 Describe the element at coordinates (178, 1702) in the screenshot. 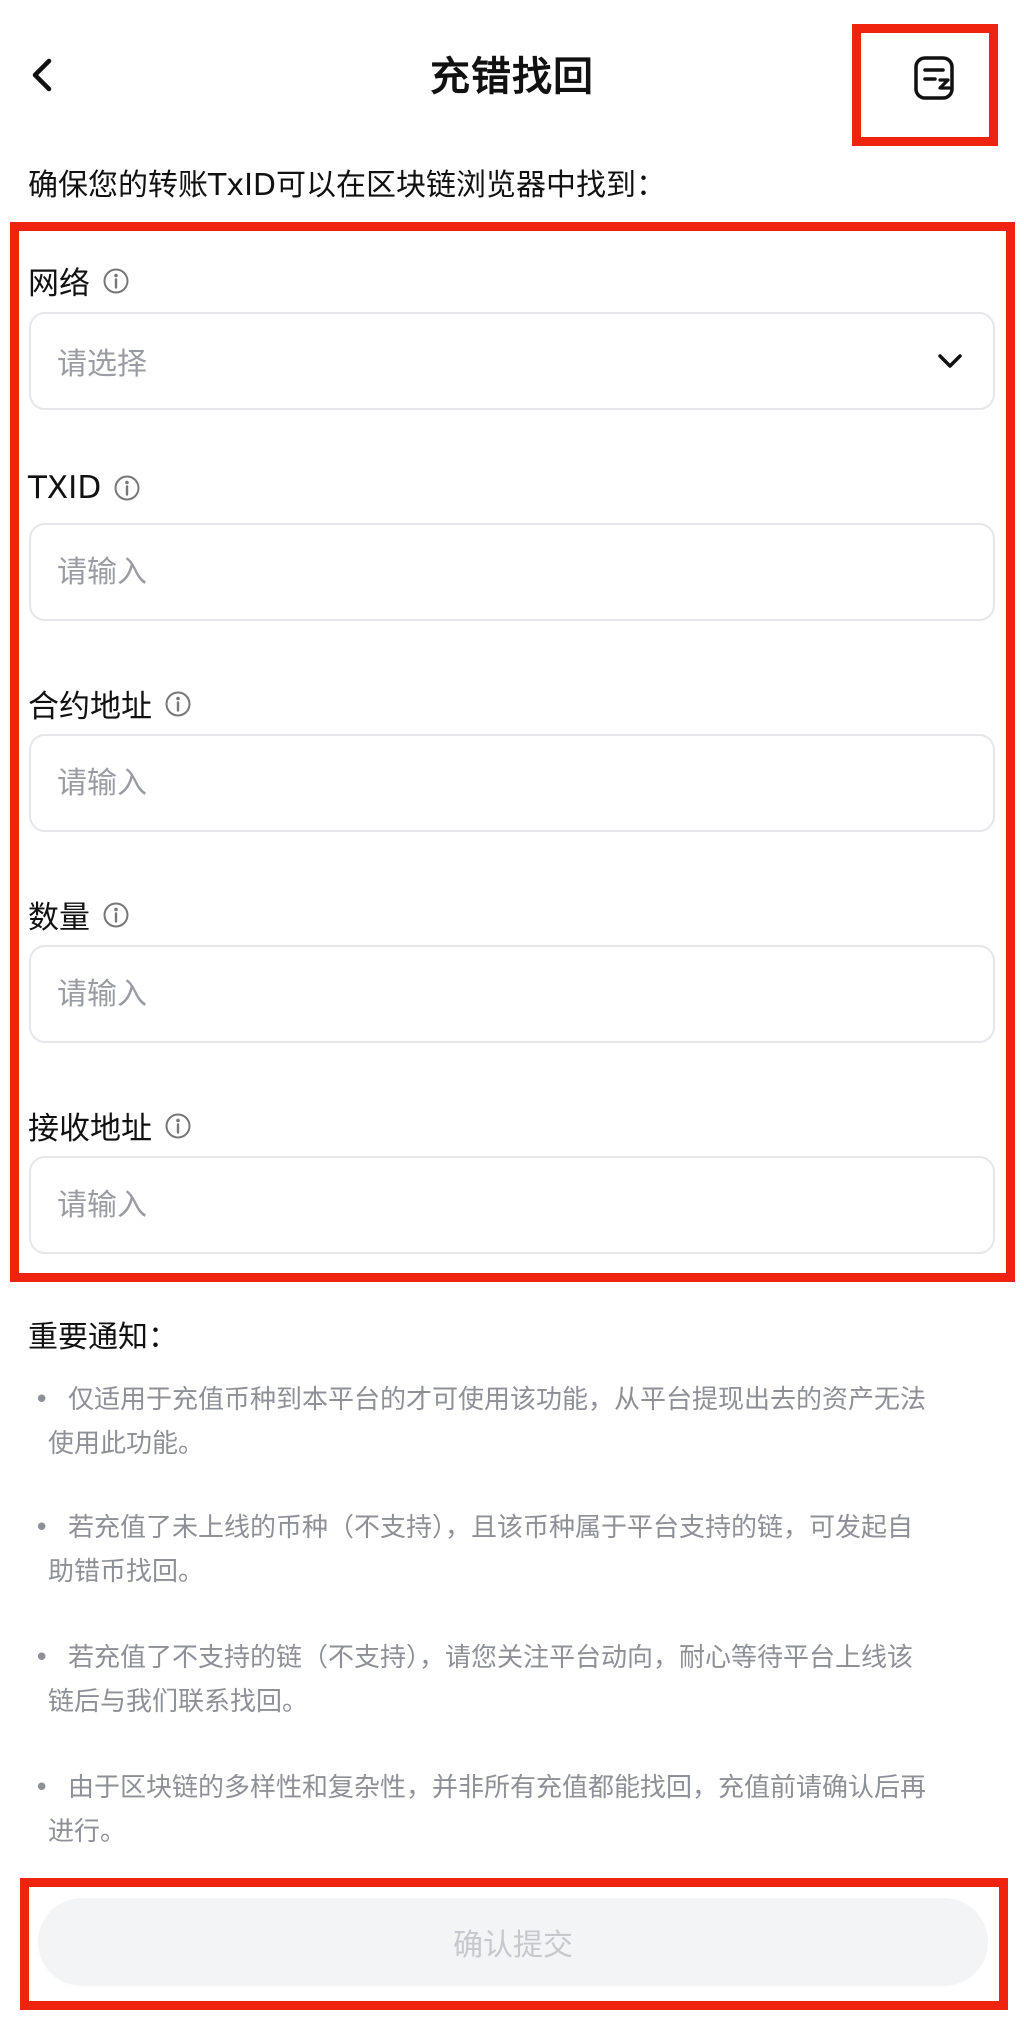

I see `notice-line: 链后与我们联系找回。` at that location.